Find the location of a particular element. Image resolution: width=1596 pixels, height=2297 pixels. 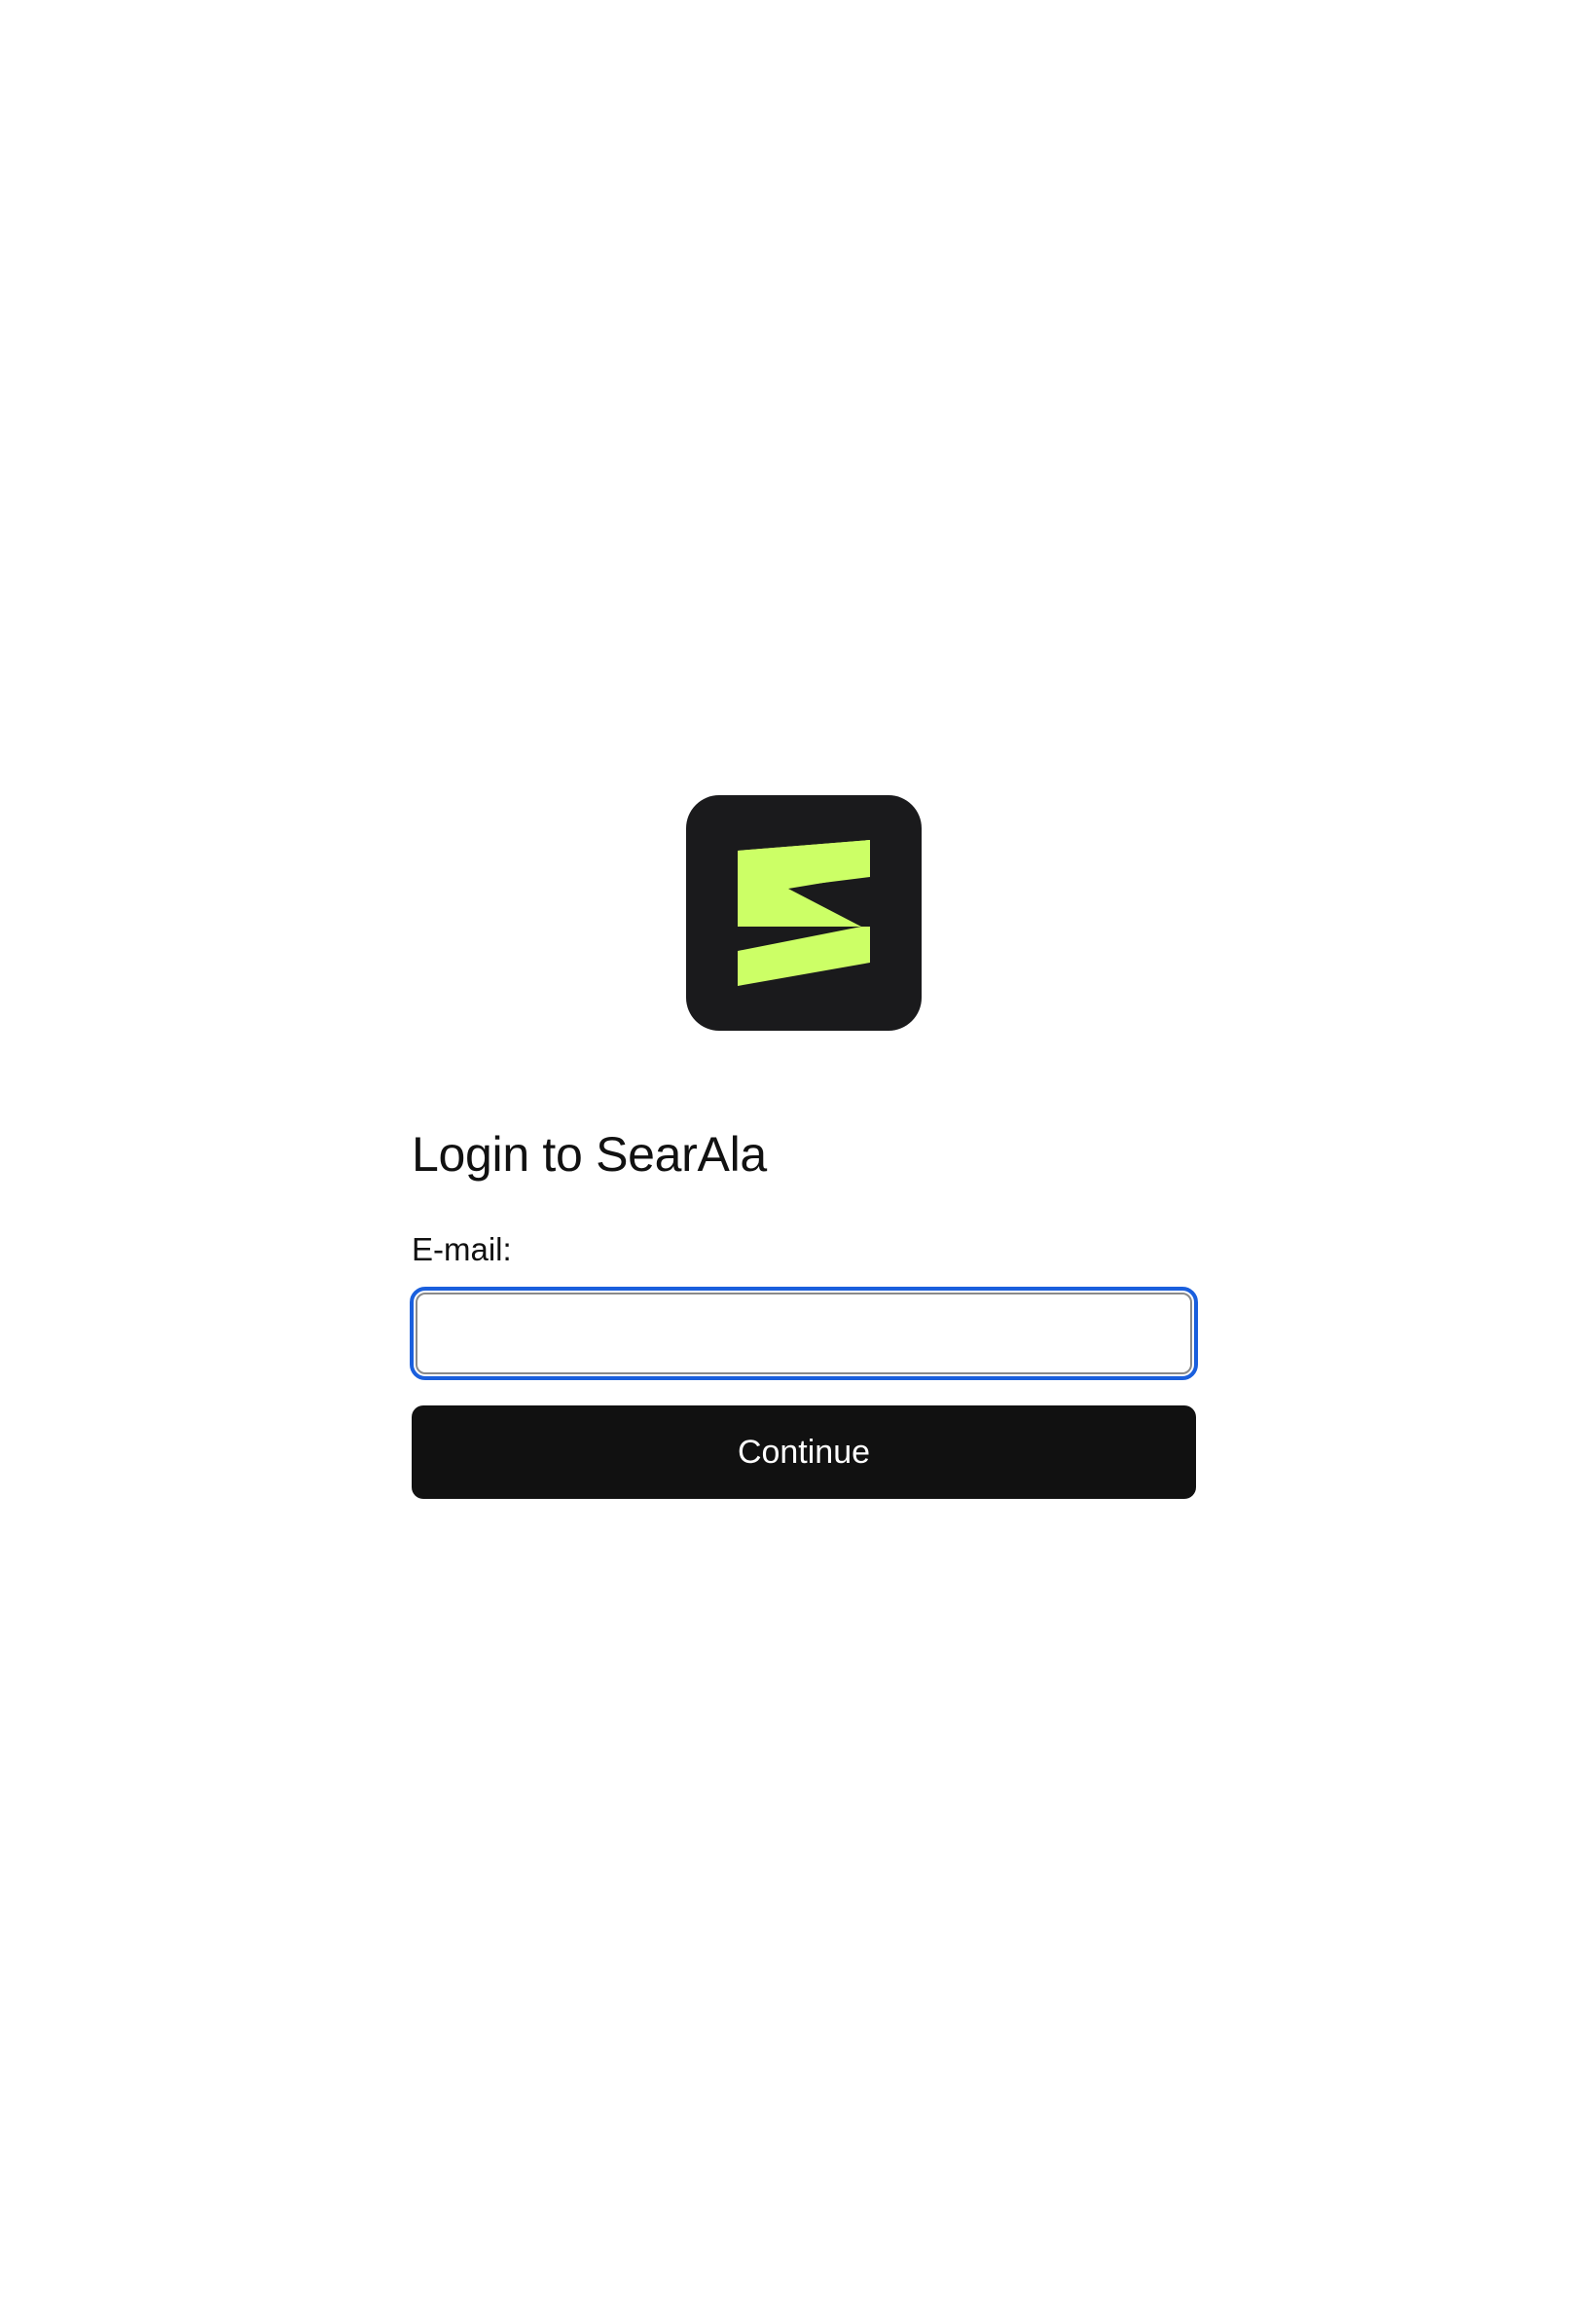

page-title: Login to SearAla is located at coordinates (590, 1154).